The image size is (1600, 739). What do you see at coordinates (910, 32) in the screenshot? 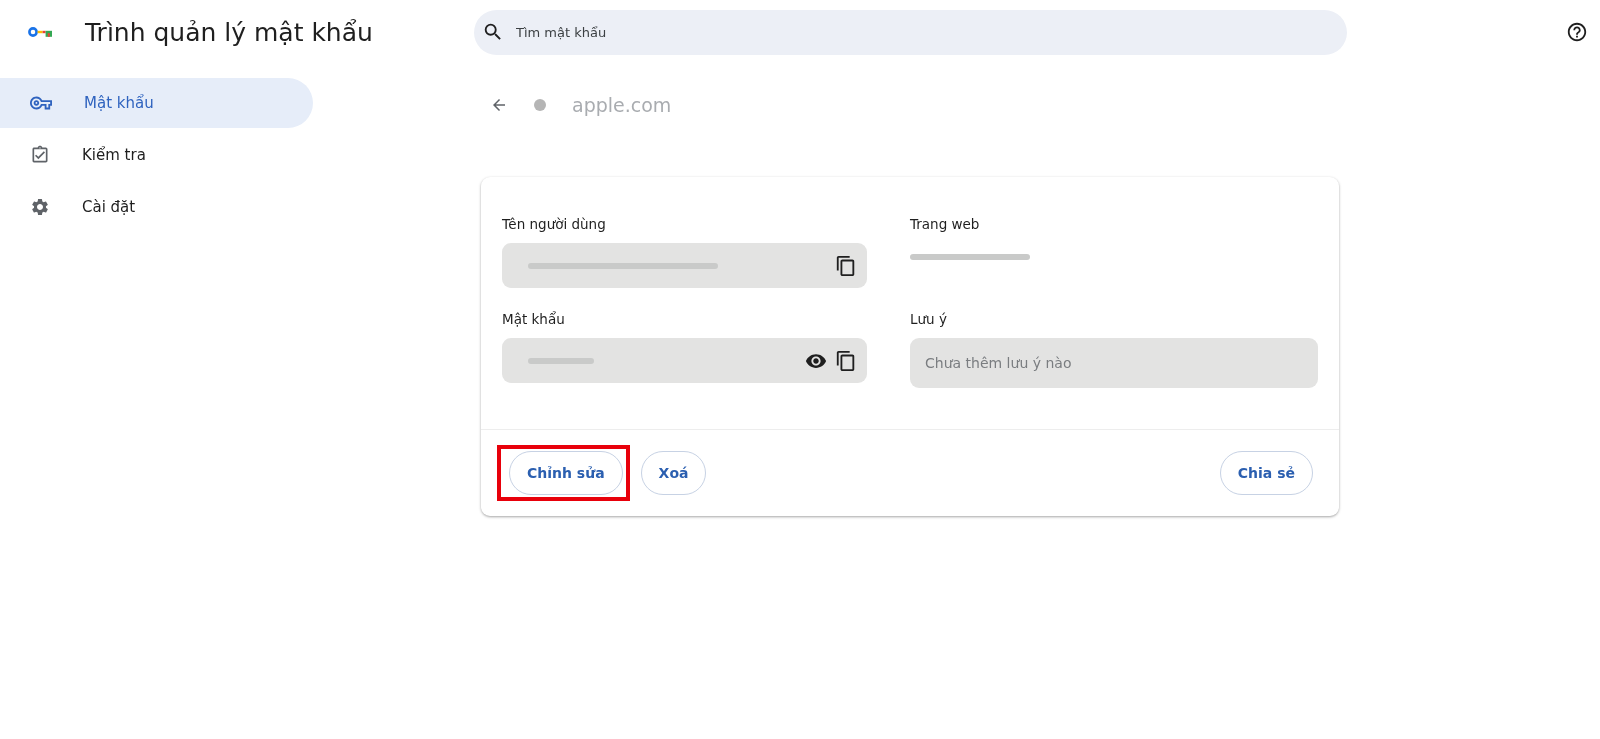
I see `search-field: Tìm mật khẩu` at bounding box center [910, 32].